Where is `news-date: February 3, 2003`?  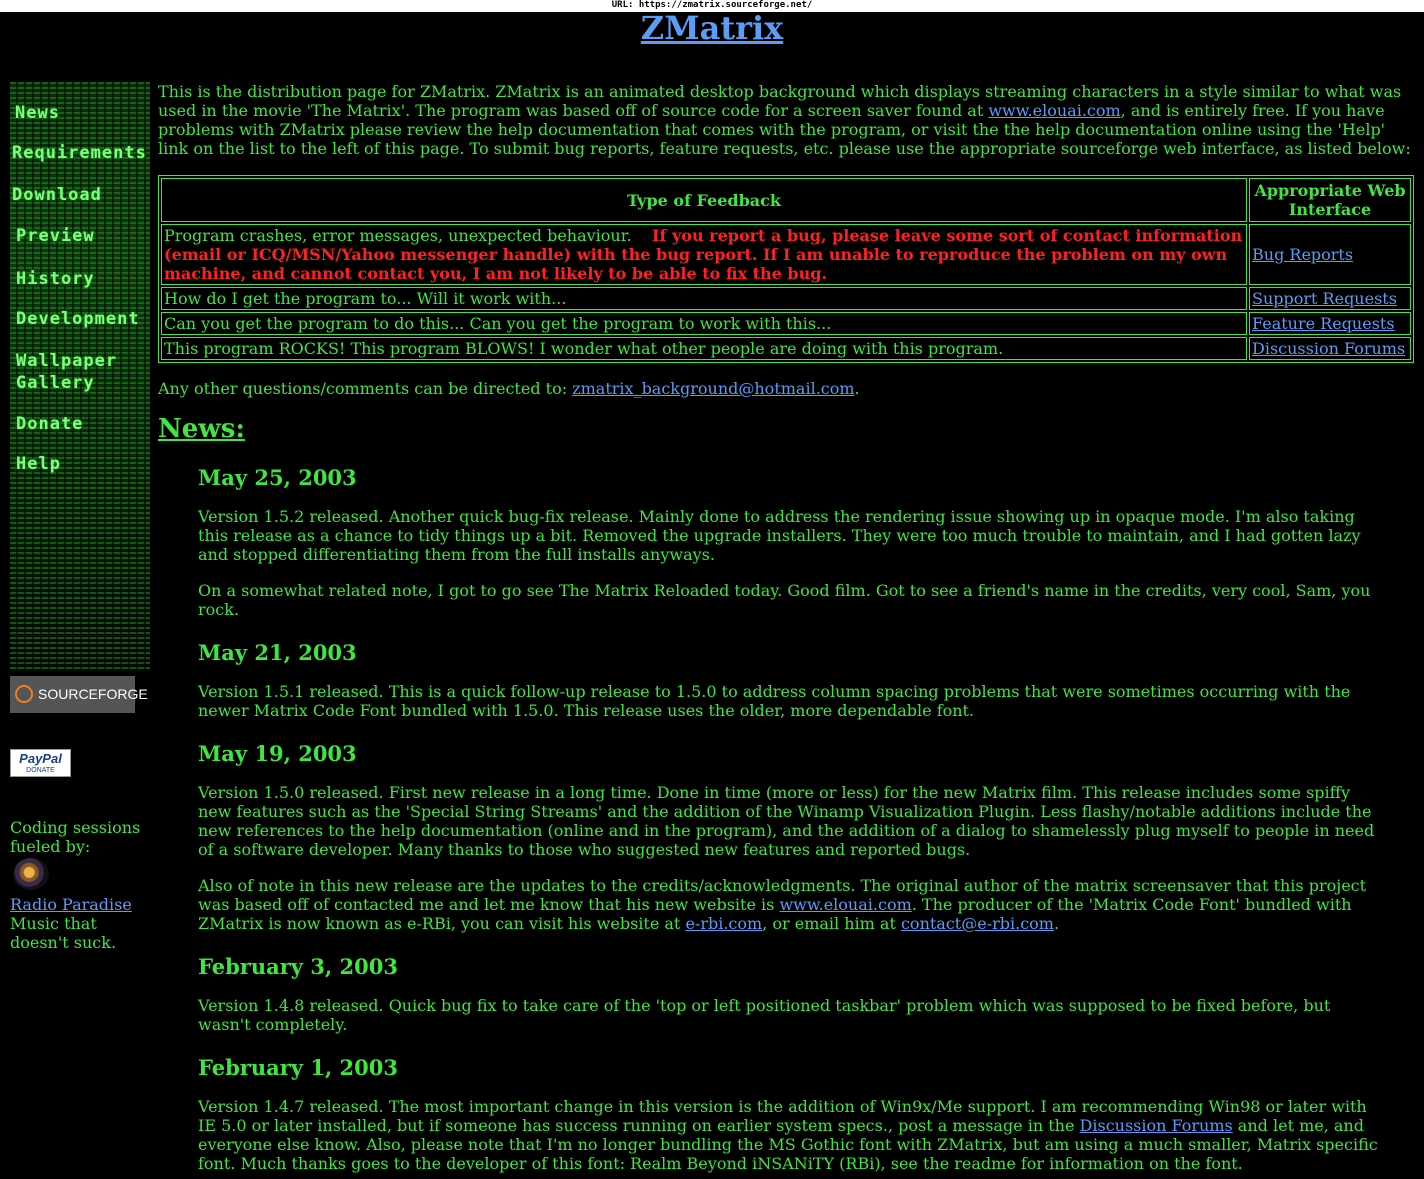 news-date: February 3, 2003 is located at coordinates (298, 966).